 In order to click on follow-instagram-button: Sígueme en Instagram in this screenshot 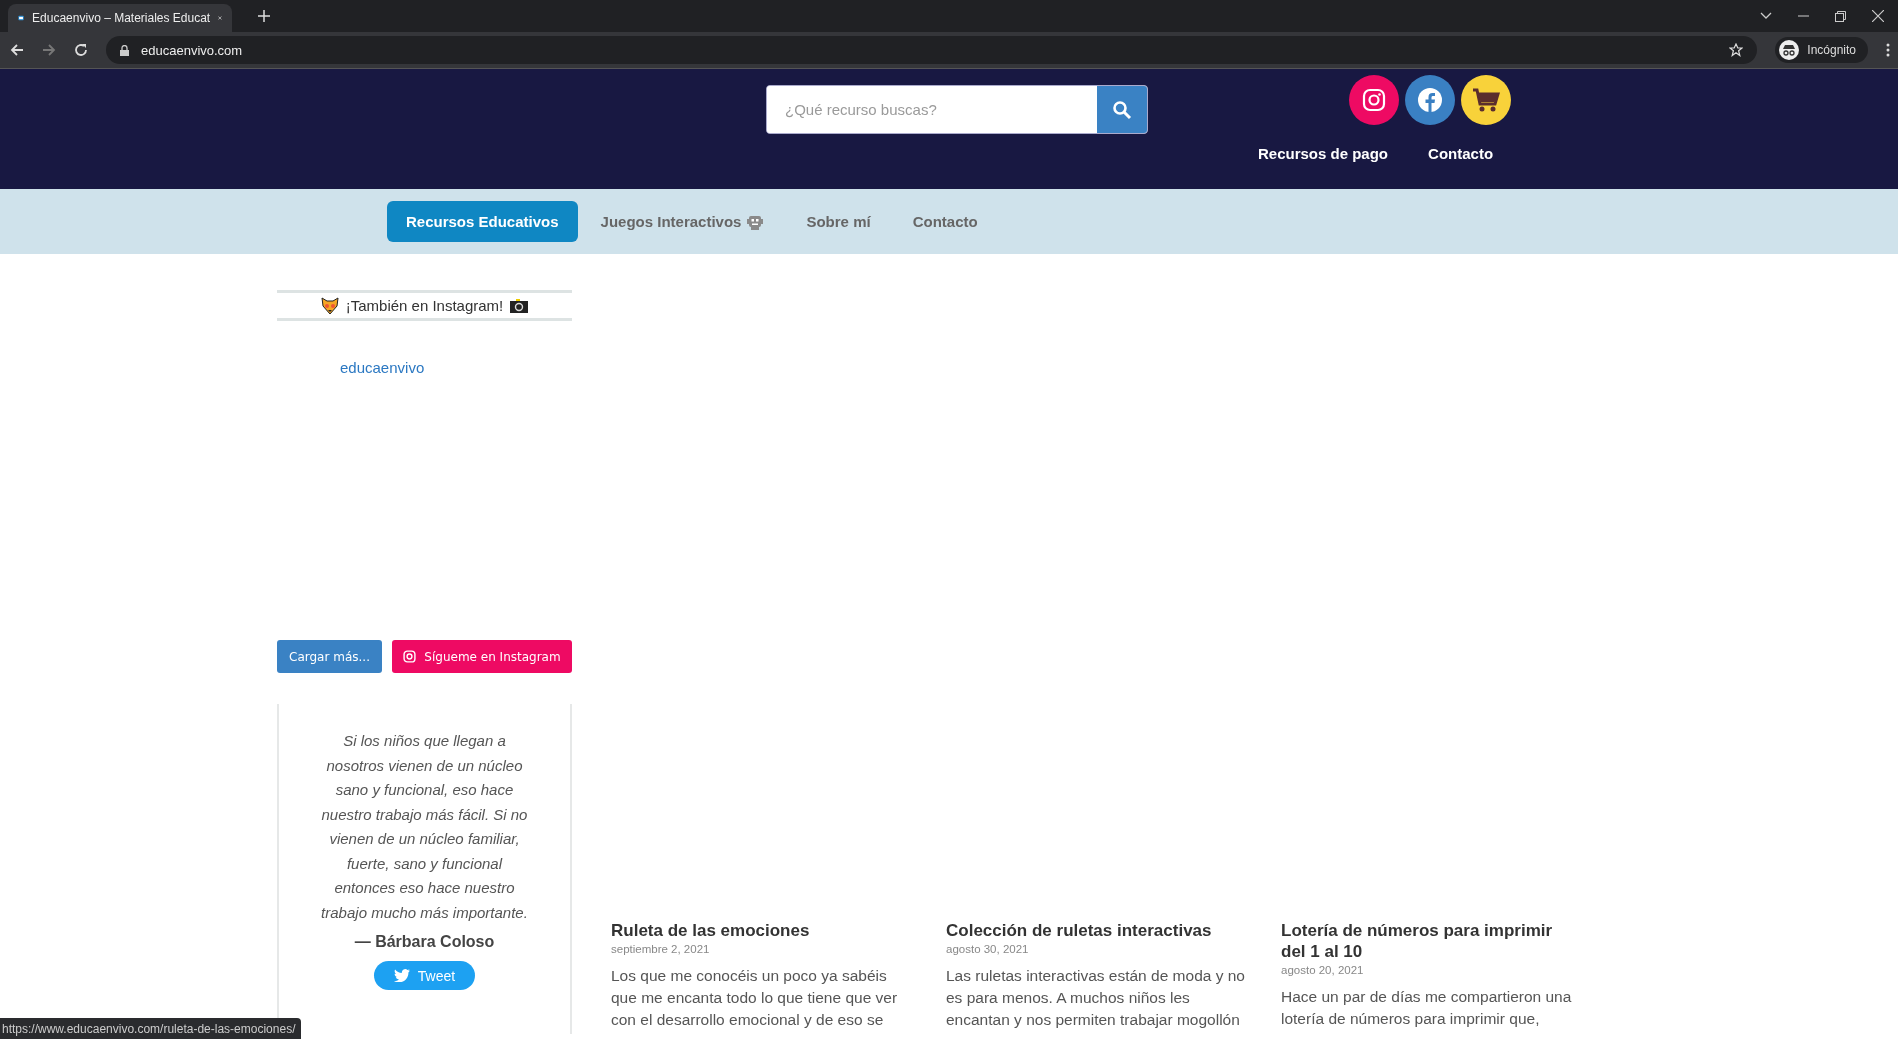, I will do `click(482, 656)`.